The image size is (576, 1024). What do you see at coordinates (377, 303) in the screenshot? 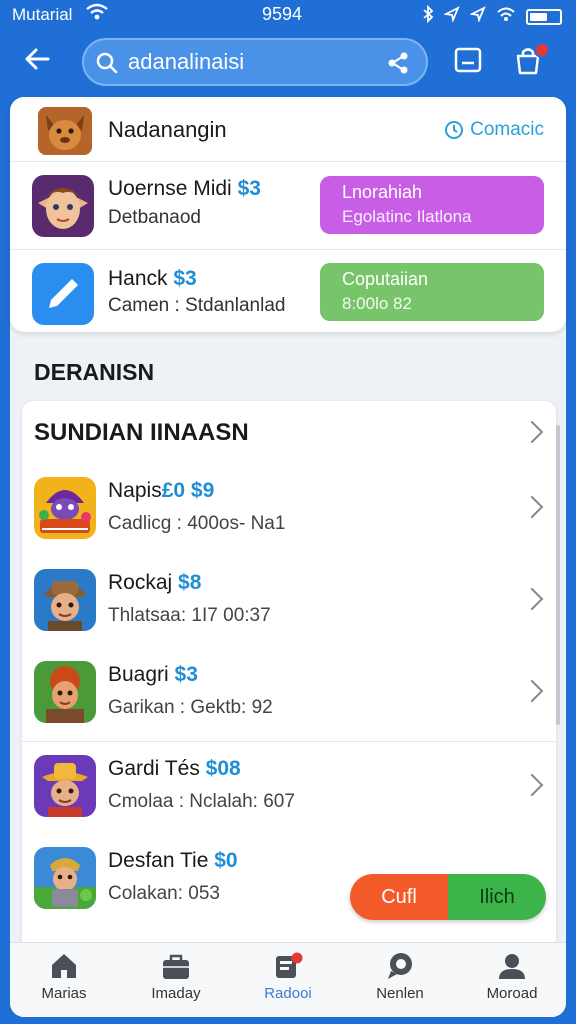
I see `offer-button-sublabel: 8:00lo 82` at bounding box center [377, 303].